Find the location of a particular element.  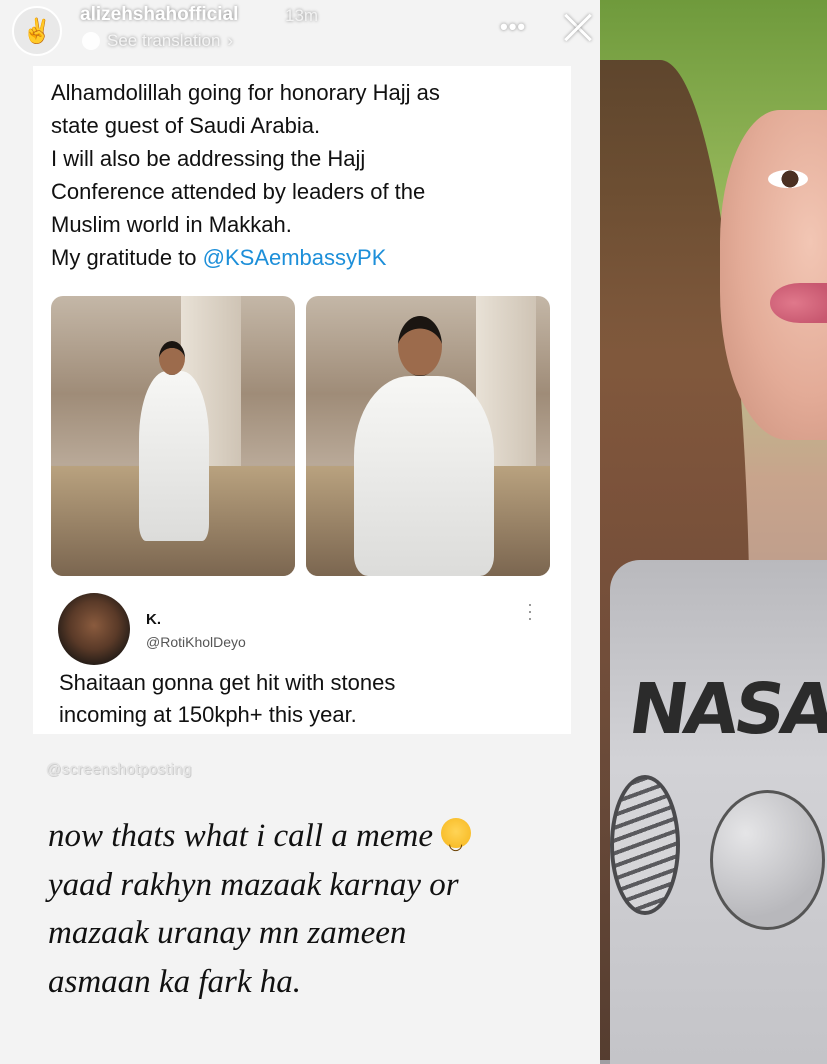

eye-shape is located at coordinates (788, 179).